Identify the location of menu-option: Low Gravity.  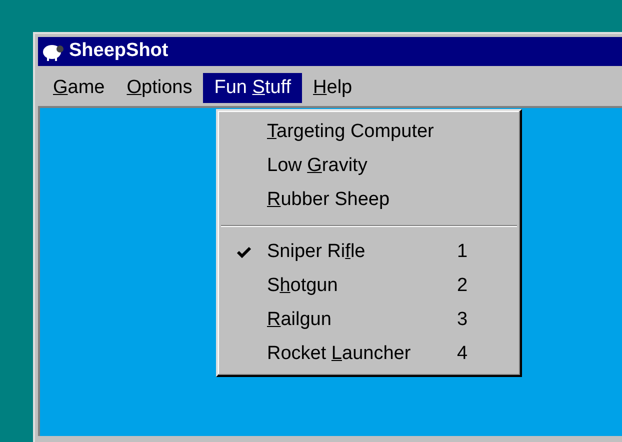
(392, 166).